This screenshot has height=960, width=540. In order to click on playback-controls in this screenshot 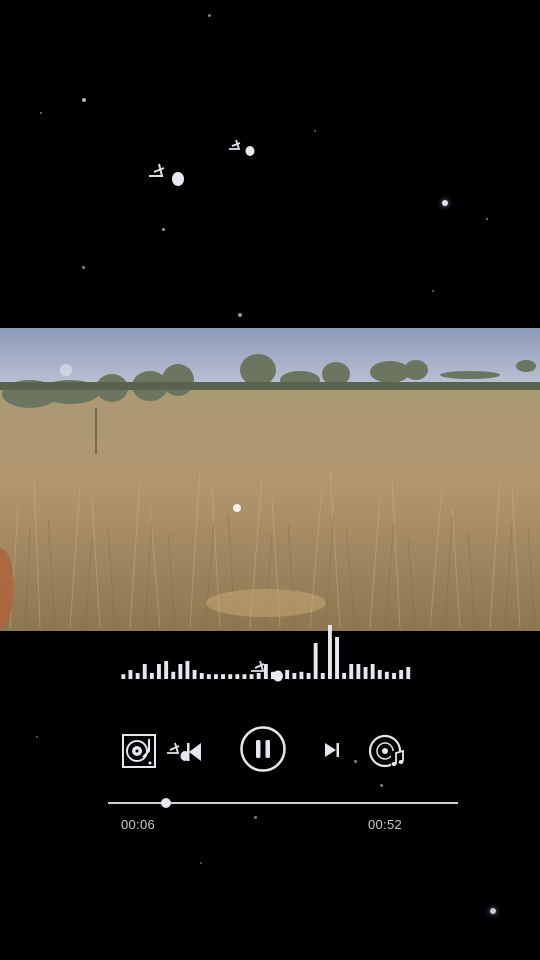, I will do `click(270, 750)`.